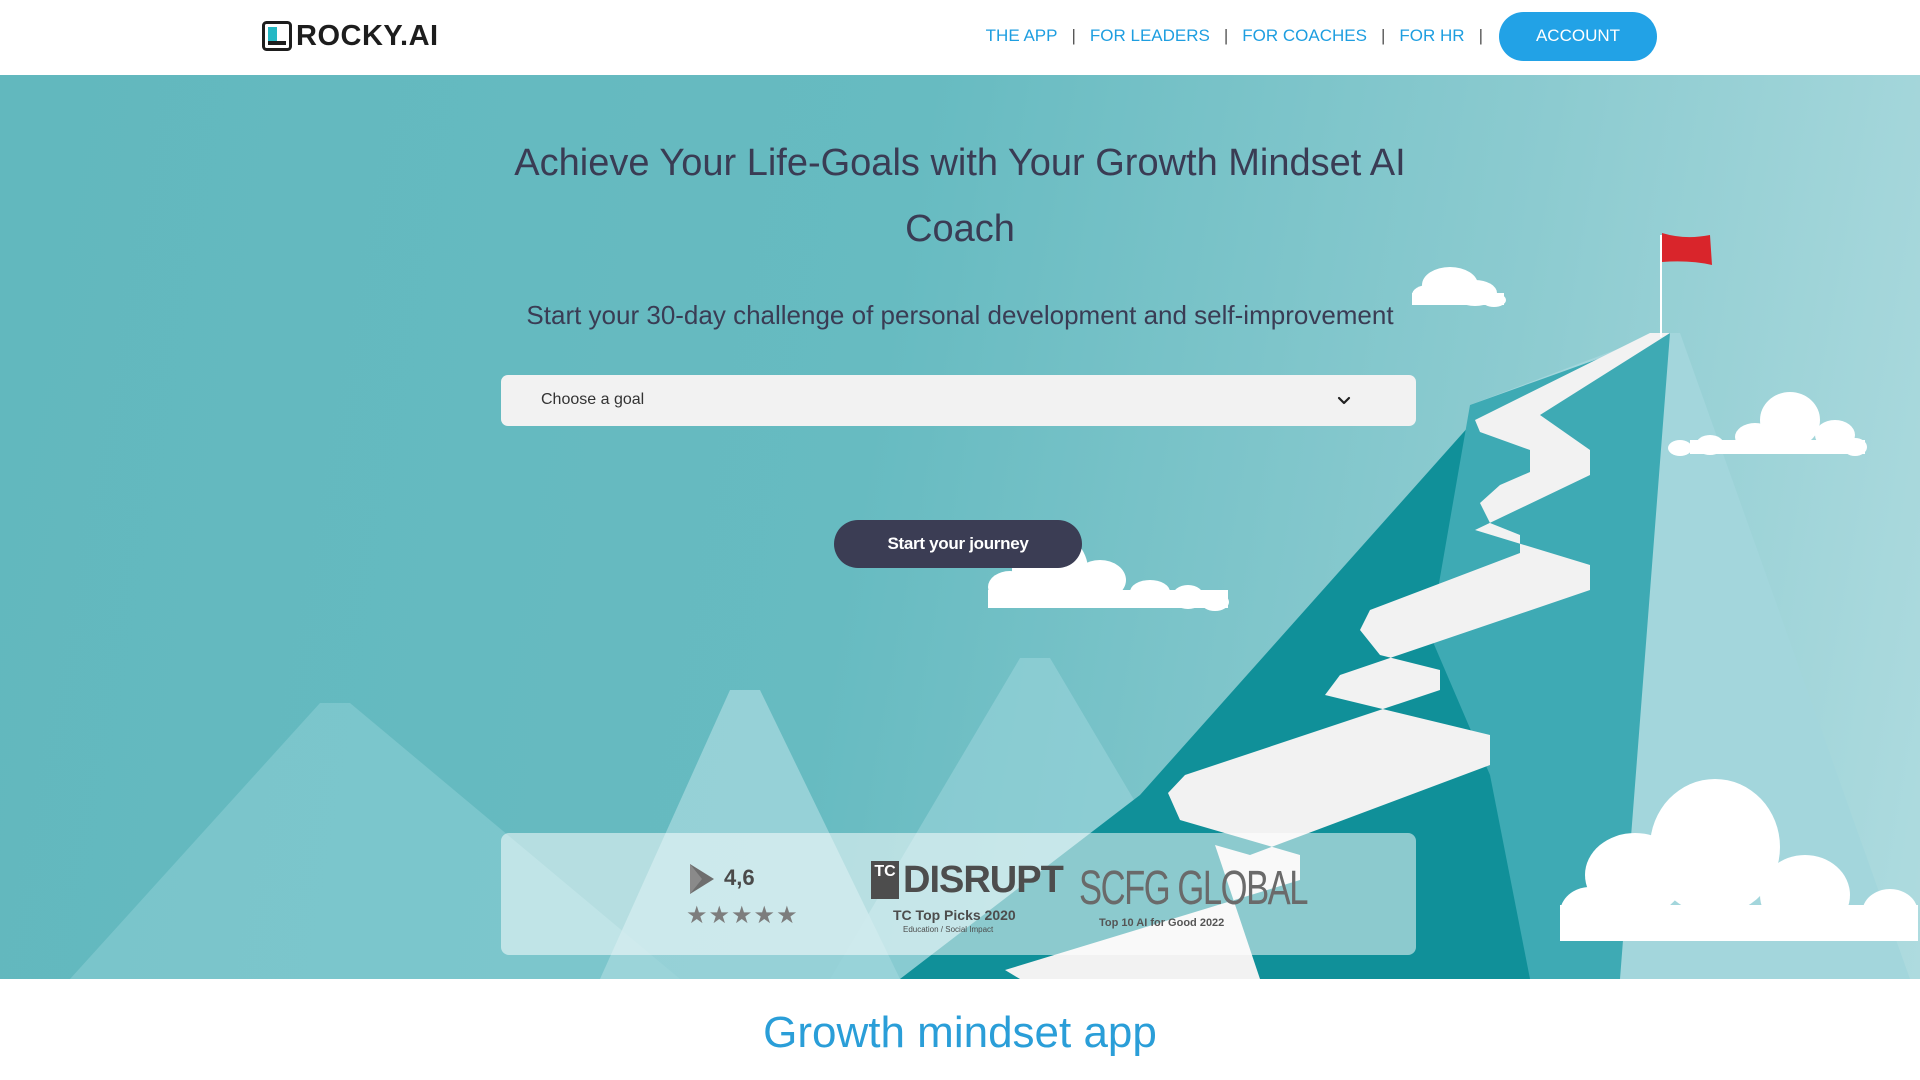 The image size is (1920, 1080). Describe the element at coordinates (742, 915) in the screenshot. I see `rating-stars: ★★★★★` at that location.